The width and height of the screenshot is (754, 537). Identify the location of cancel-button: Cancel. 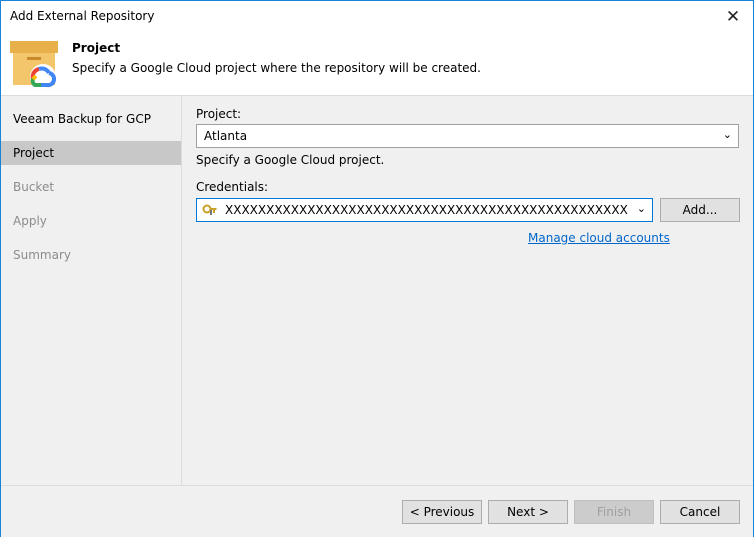
(700, 512).